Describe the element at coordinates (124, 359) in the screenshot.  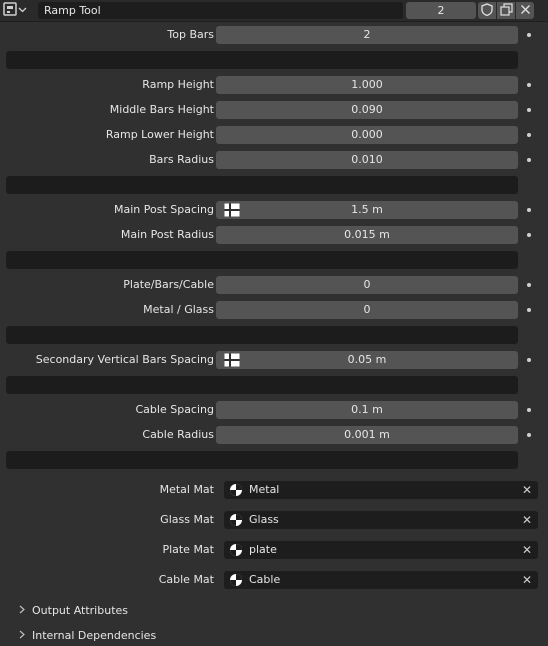
I see `field-label: Secondary Vertical Bars Spacing` at that location.